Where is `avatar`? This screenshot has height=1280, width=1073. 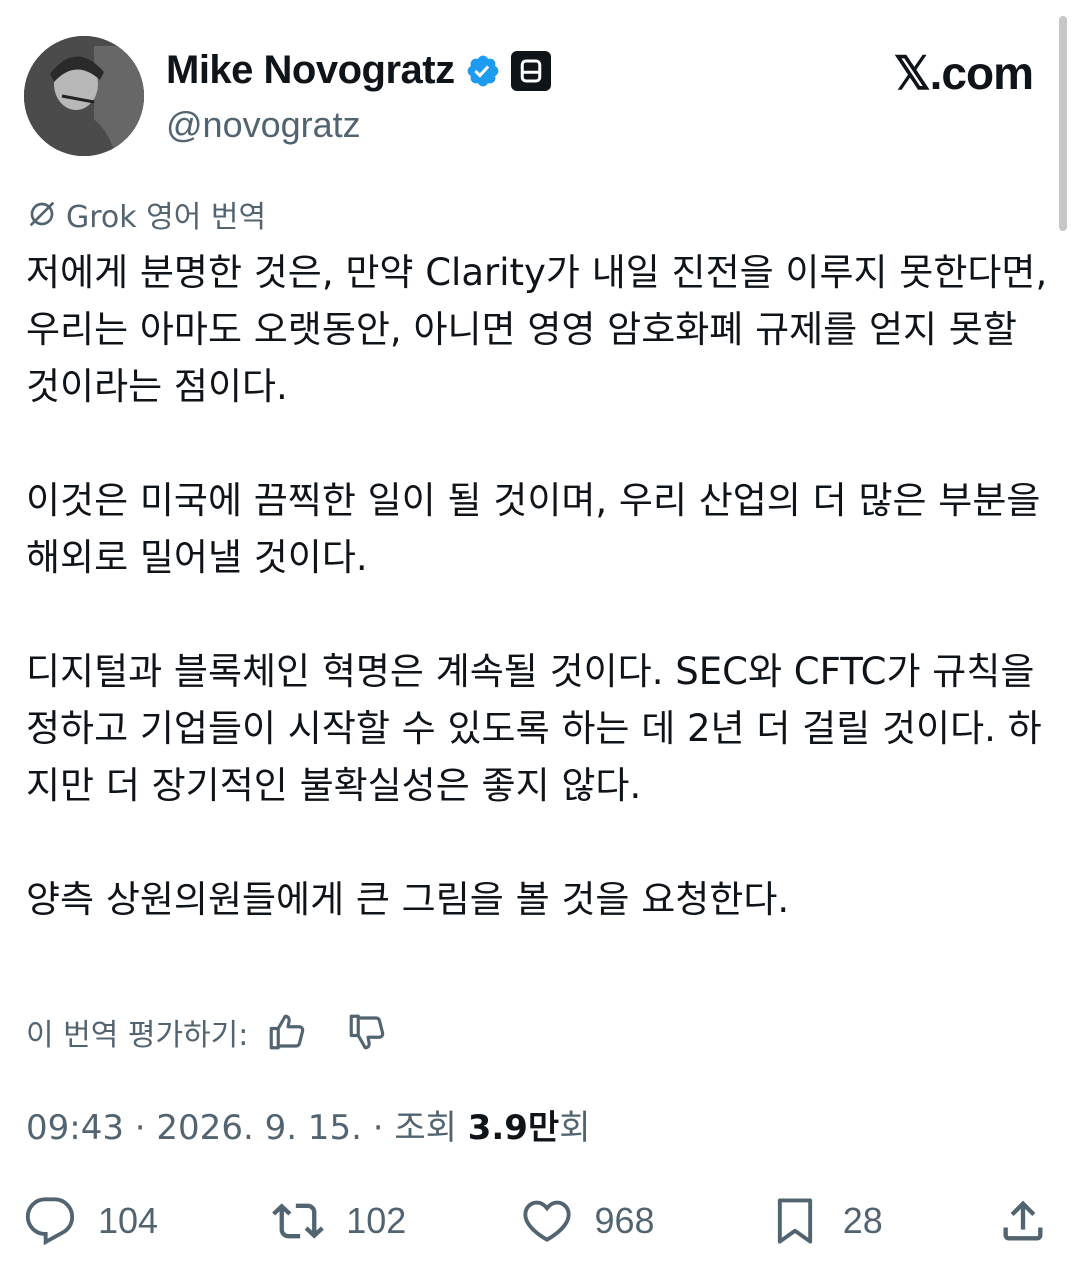 avatar is located at coordinates (84, 96).